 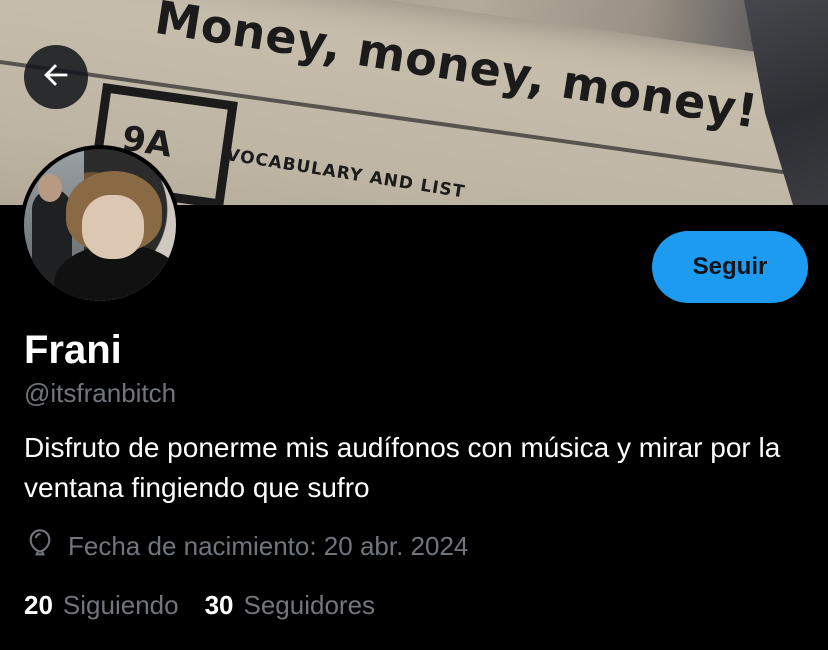 I want to click on username-handle: @itsfranbitch, so click(x=100, y=393).